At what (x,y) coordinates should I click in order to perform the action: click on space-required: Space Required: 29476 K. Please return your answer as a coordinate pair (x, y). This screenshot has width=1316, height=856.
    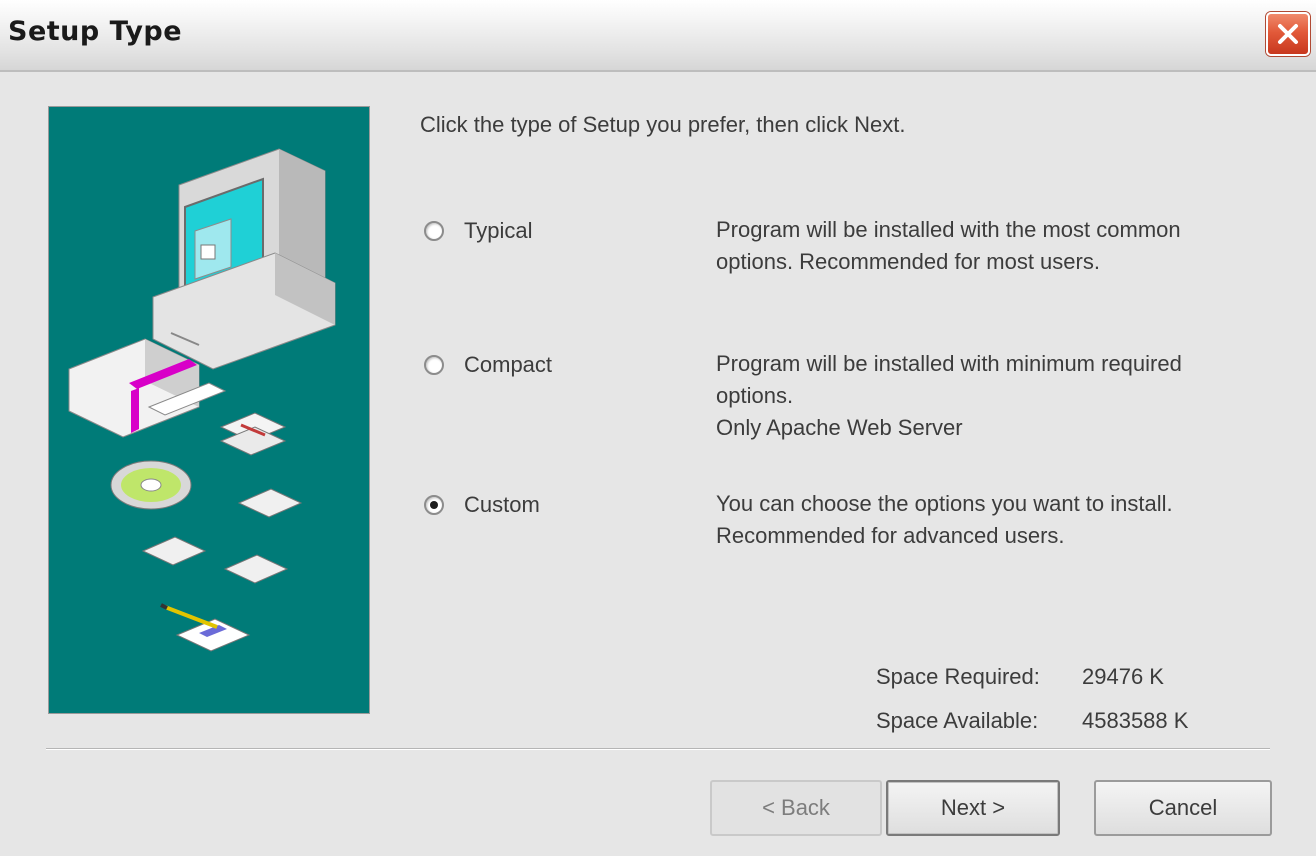
    Looking at the image, I should click on (1020, 677).